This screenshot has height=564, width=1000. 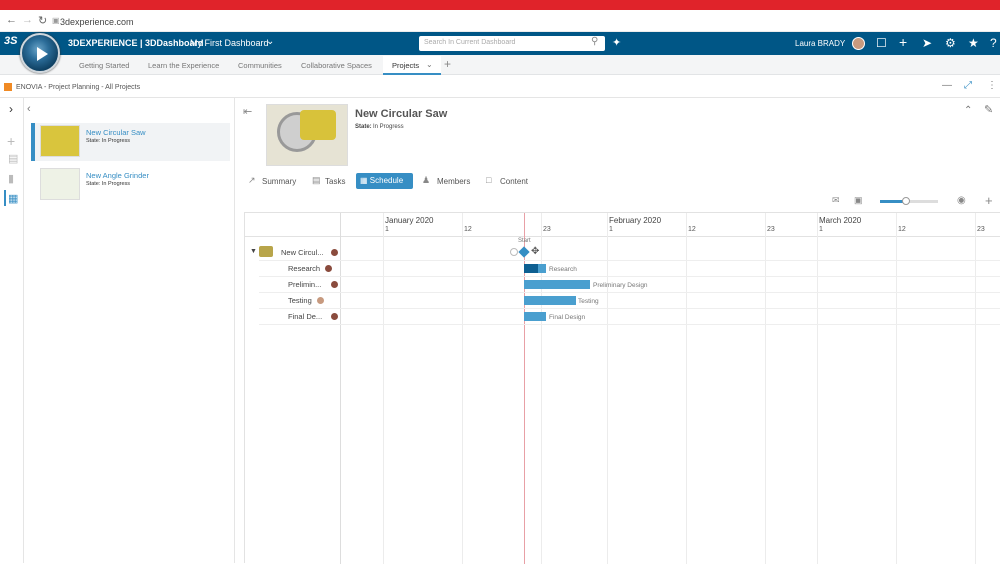 I want to click on search-input: Search In Current Dashboard, so click(x=512, y=43).